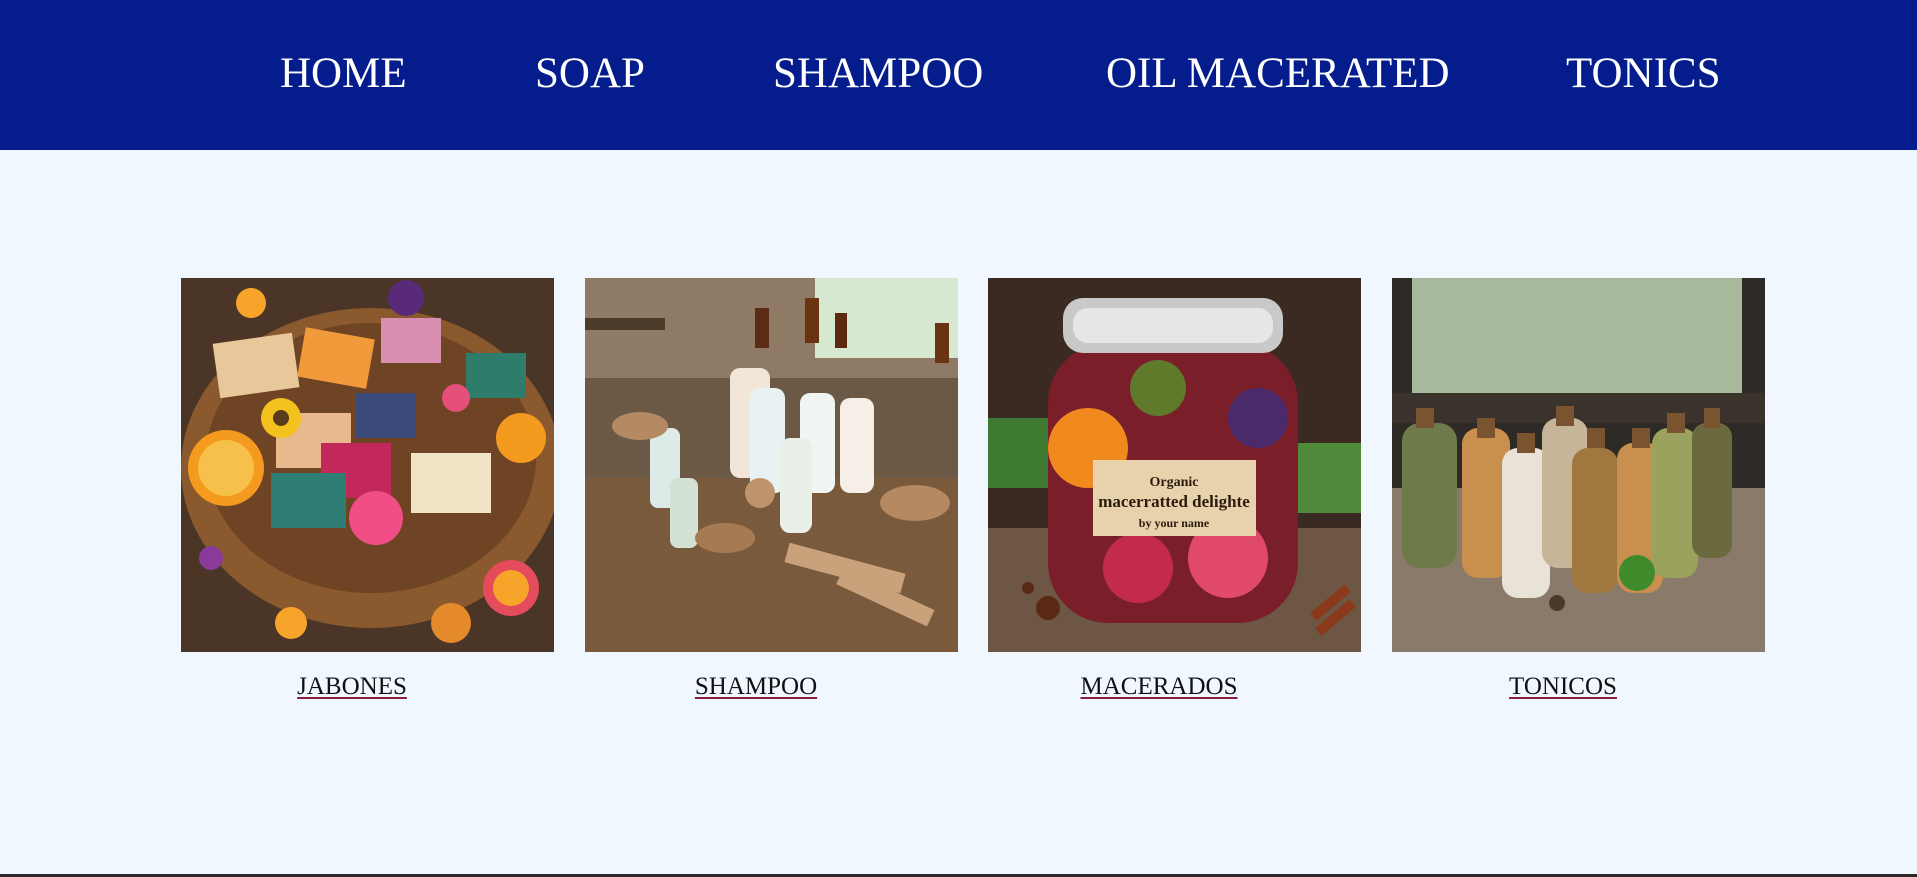  I want to click on soap-basket-image, so click(367, 465).